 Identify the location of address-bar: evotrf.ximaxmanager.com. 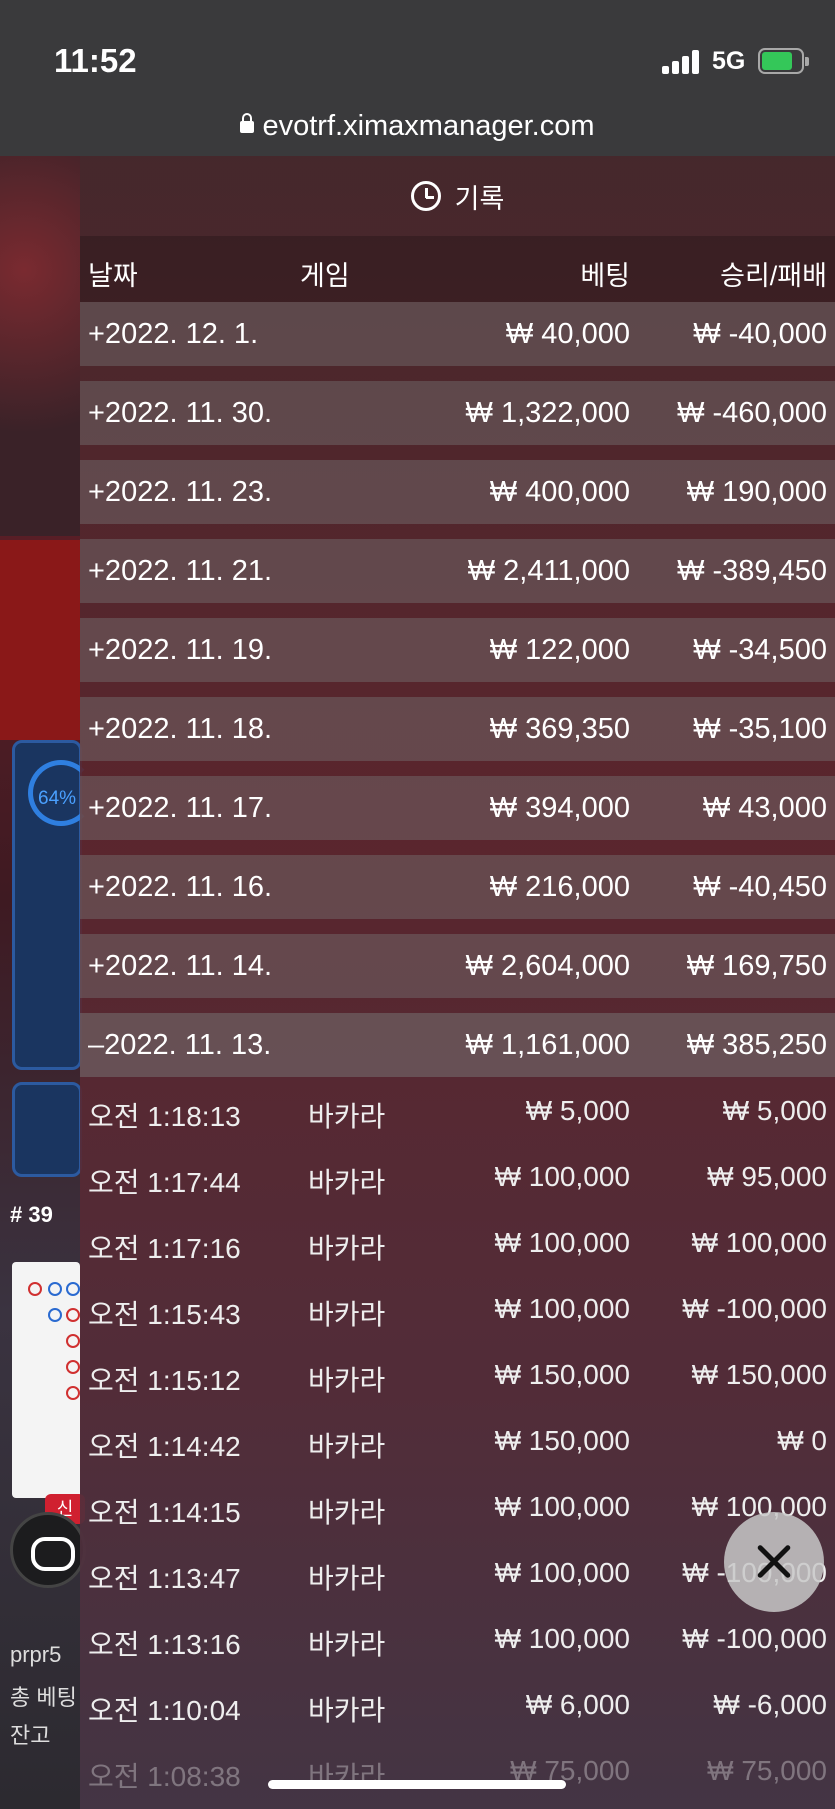
(417, 126).